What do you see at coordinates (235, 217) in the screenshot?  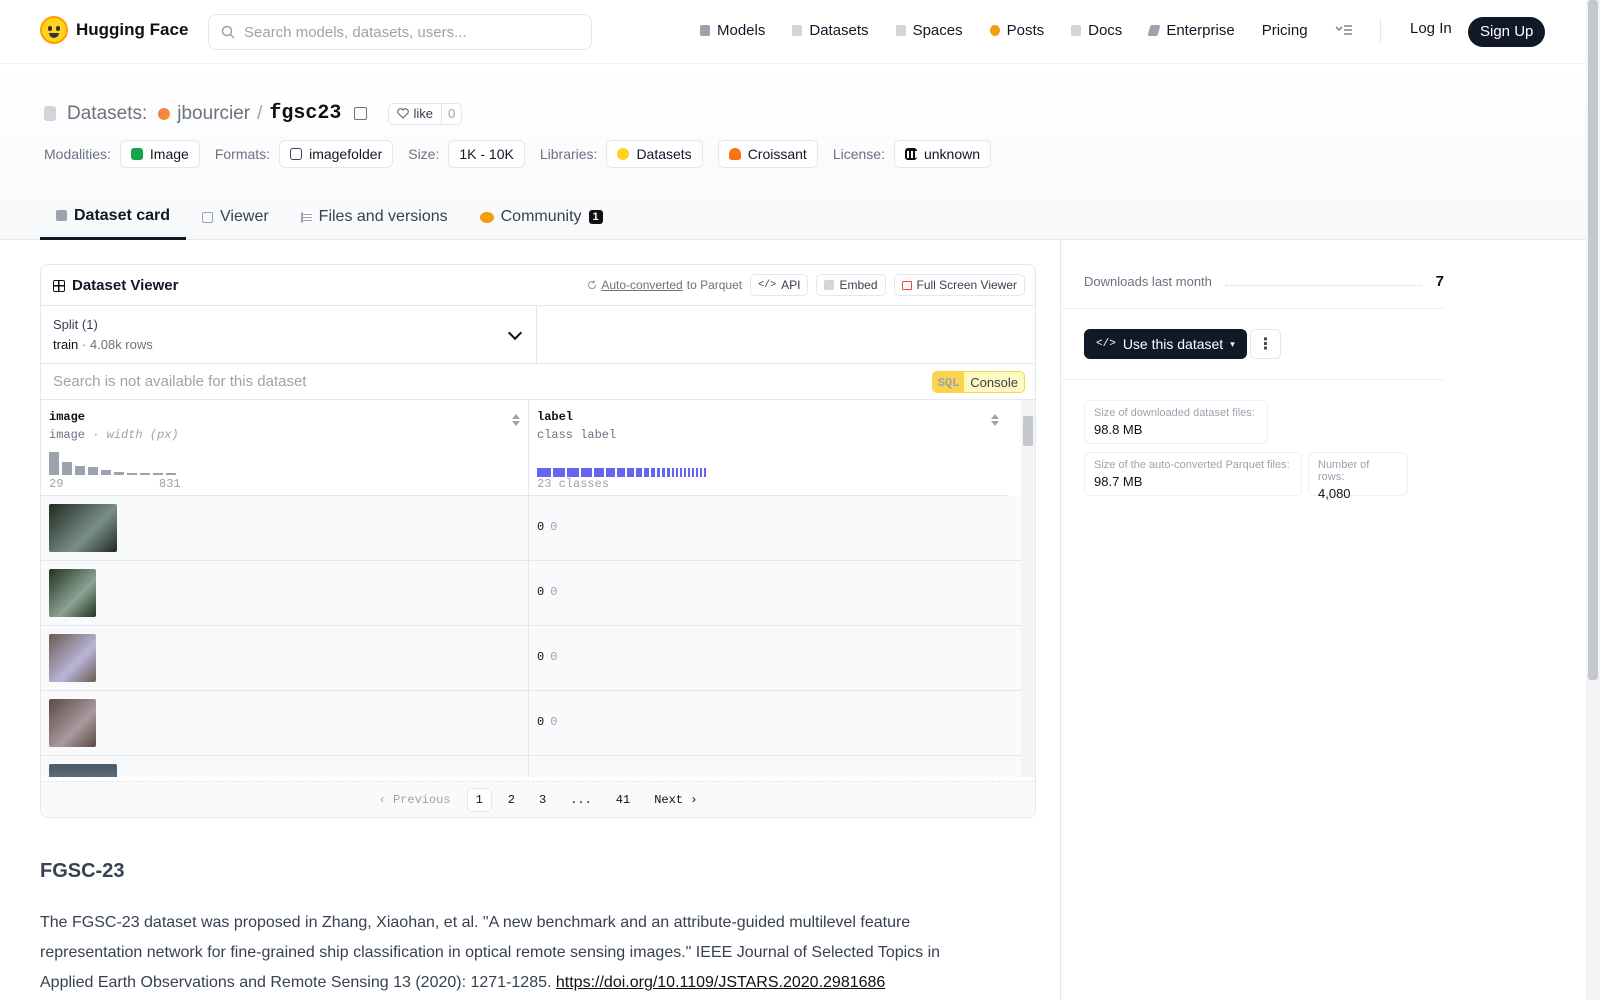 I see `tab-viewer: Viewer` at bounding box center [235, 217].